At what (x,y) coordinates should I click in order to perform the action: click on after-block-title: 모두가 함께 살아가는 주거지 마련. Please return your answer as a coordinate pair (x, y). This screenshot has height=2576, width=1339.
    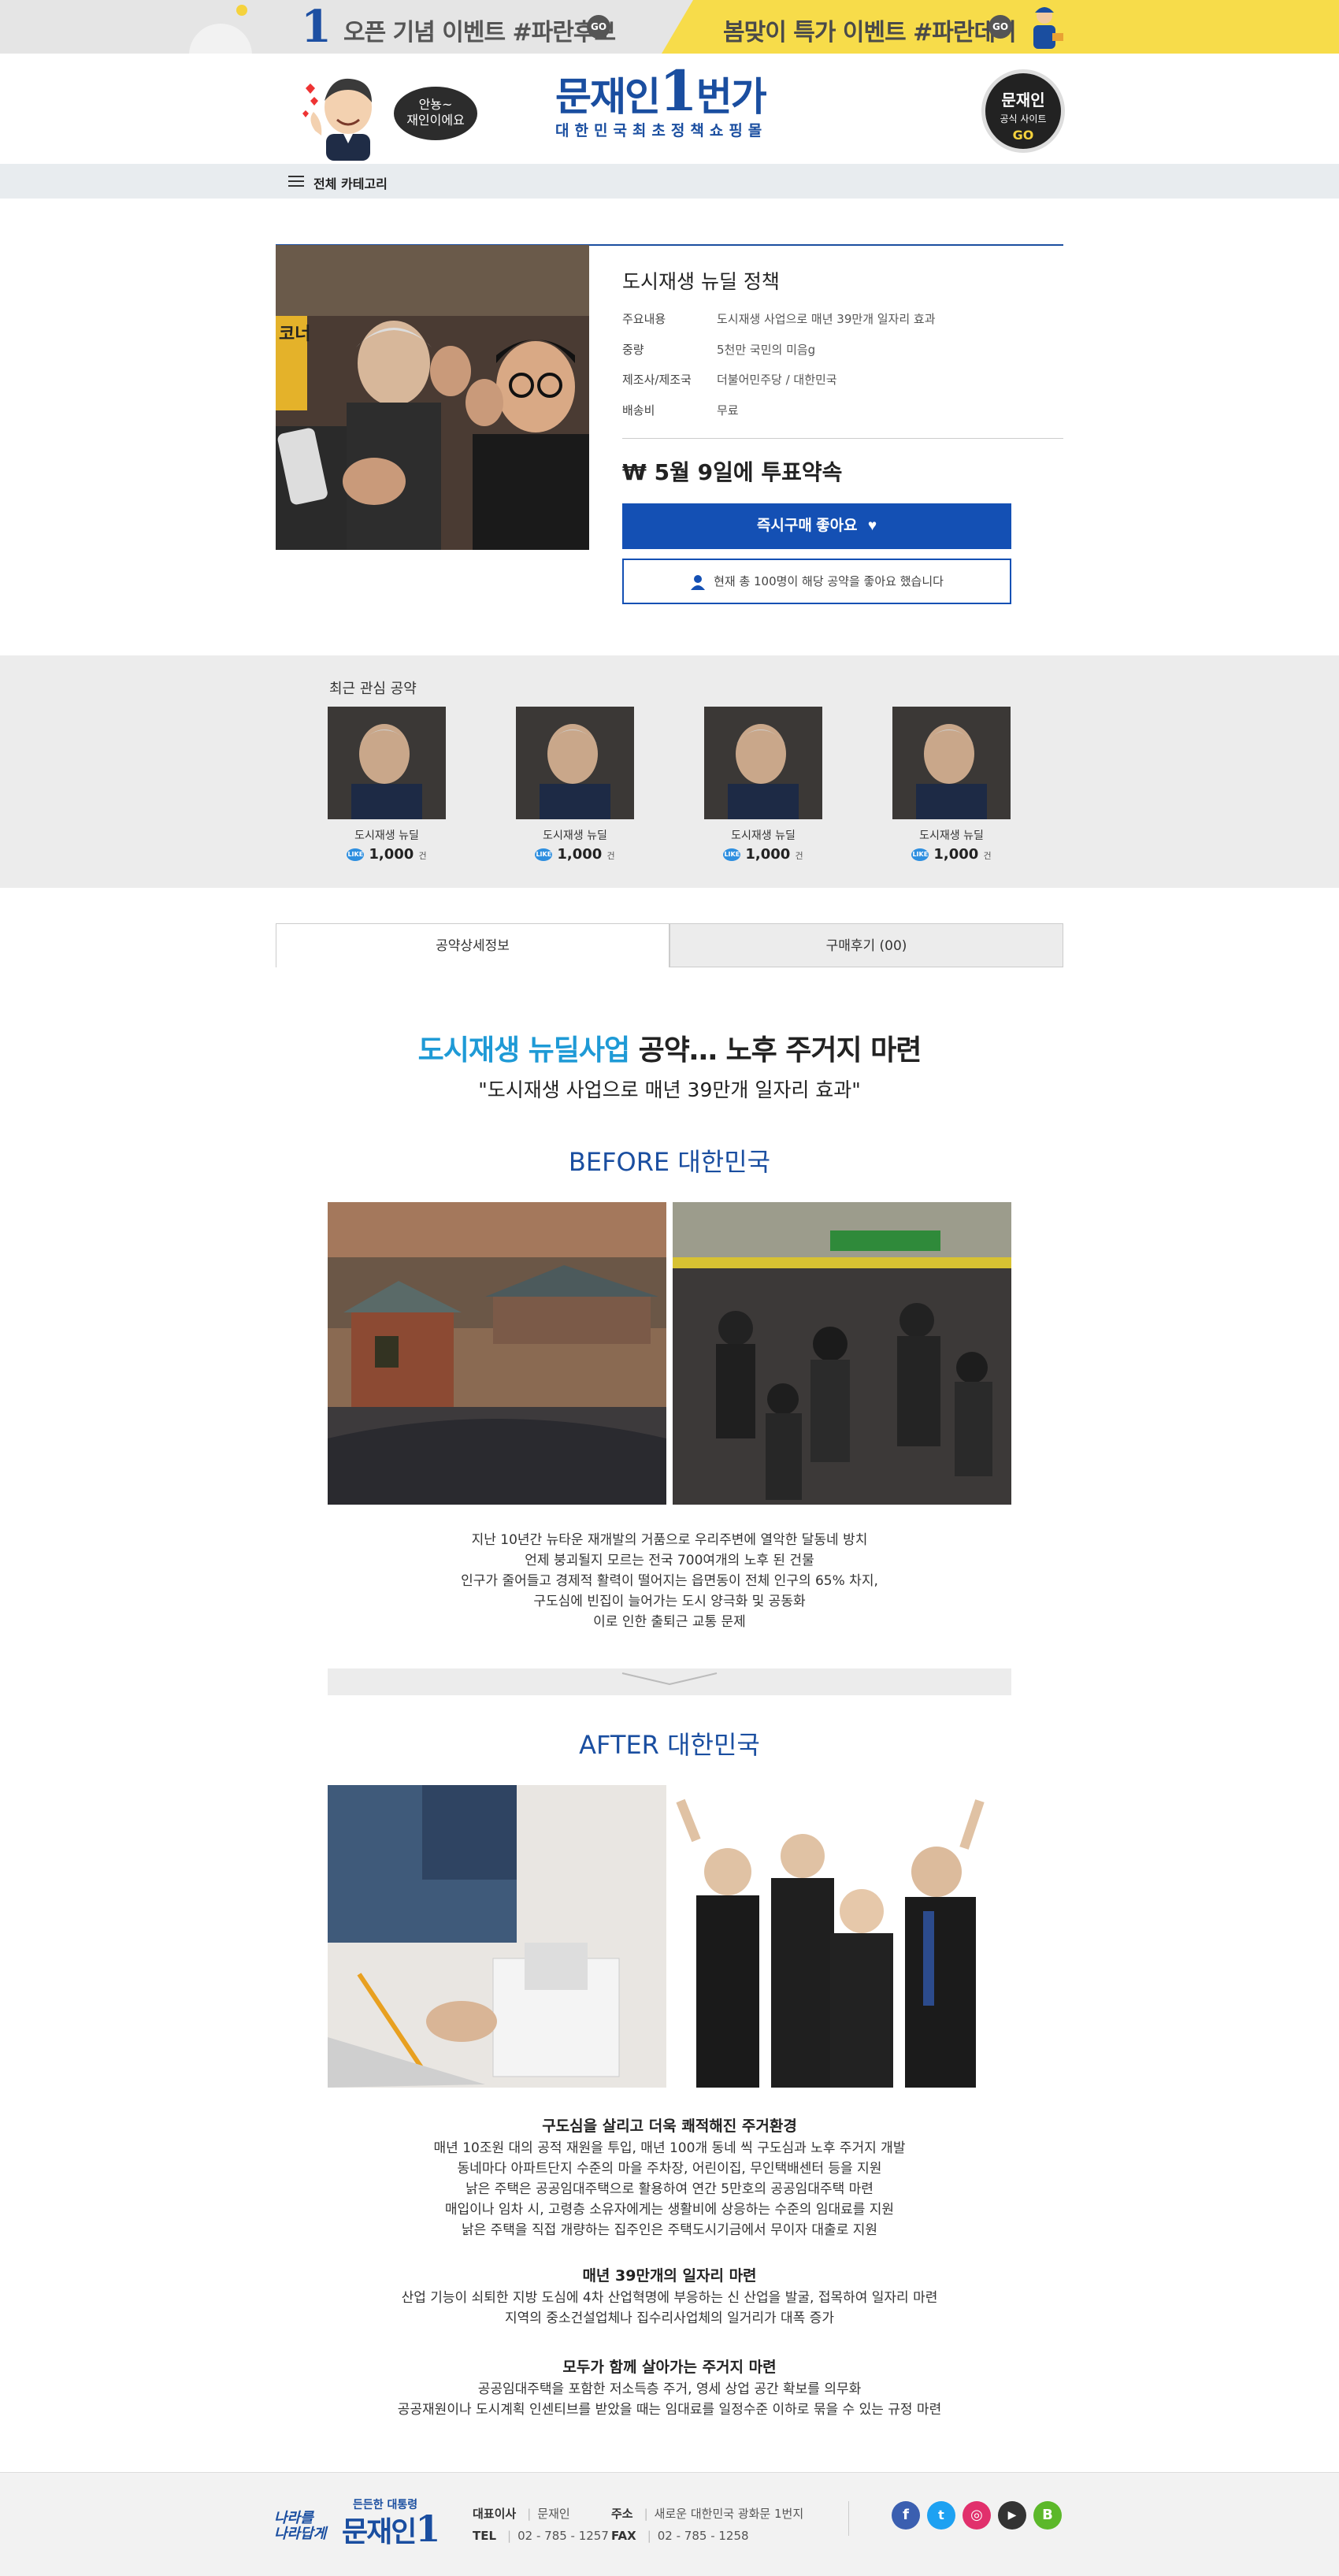
    Looking at the image, I should click on (669, 2367).